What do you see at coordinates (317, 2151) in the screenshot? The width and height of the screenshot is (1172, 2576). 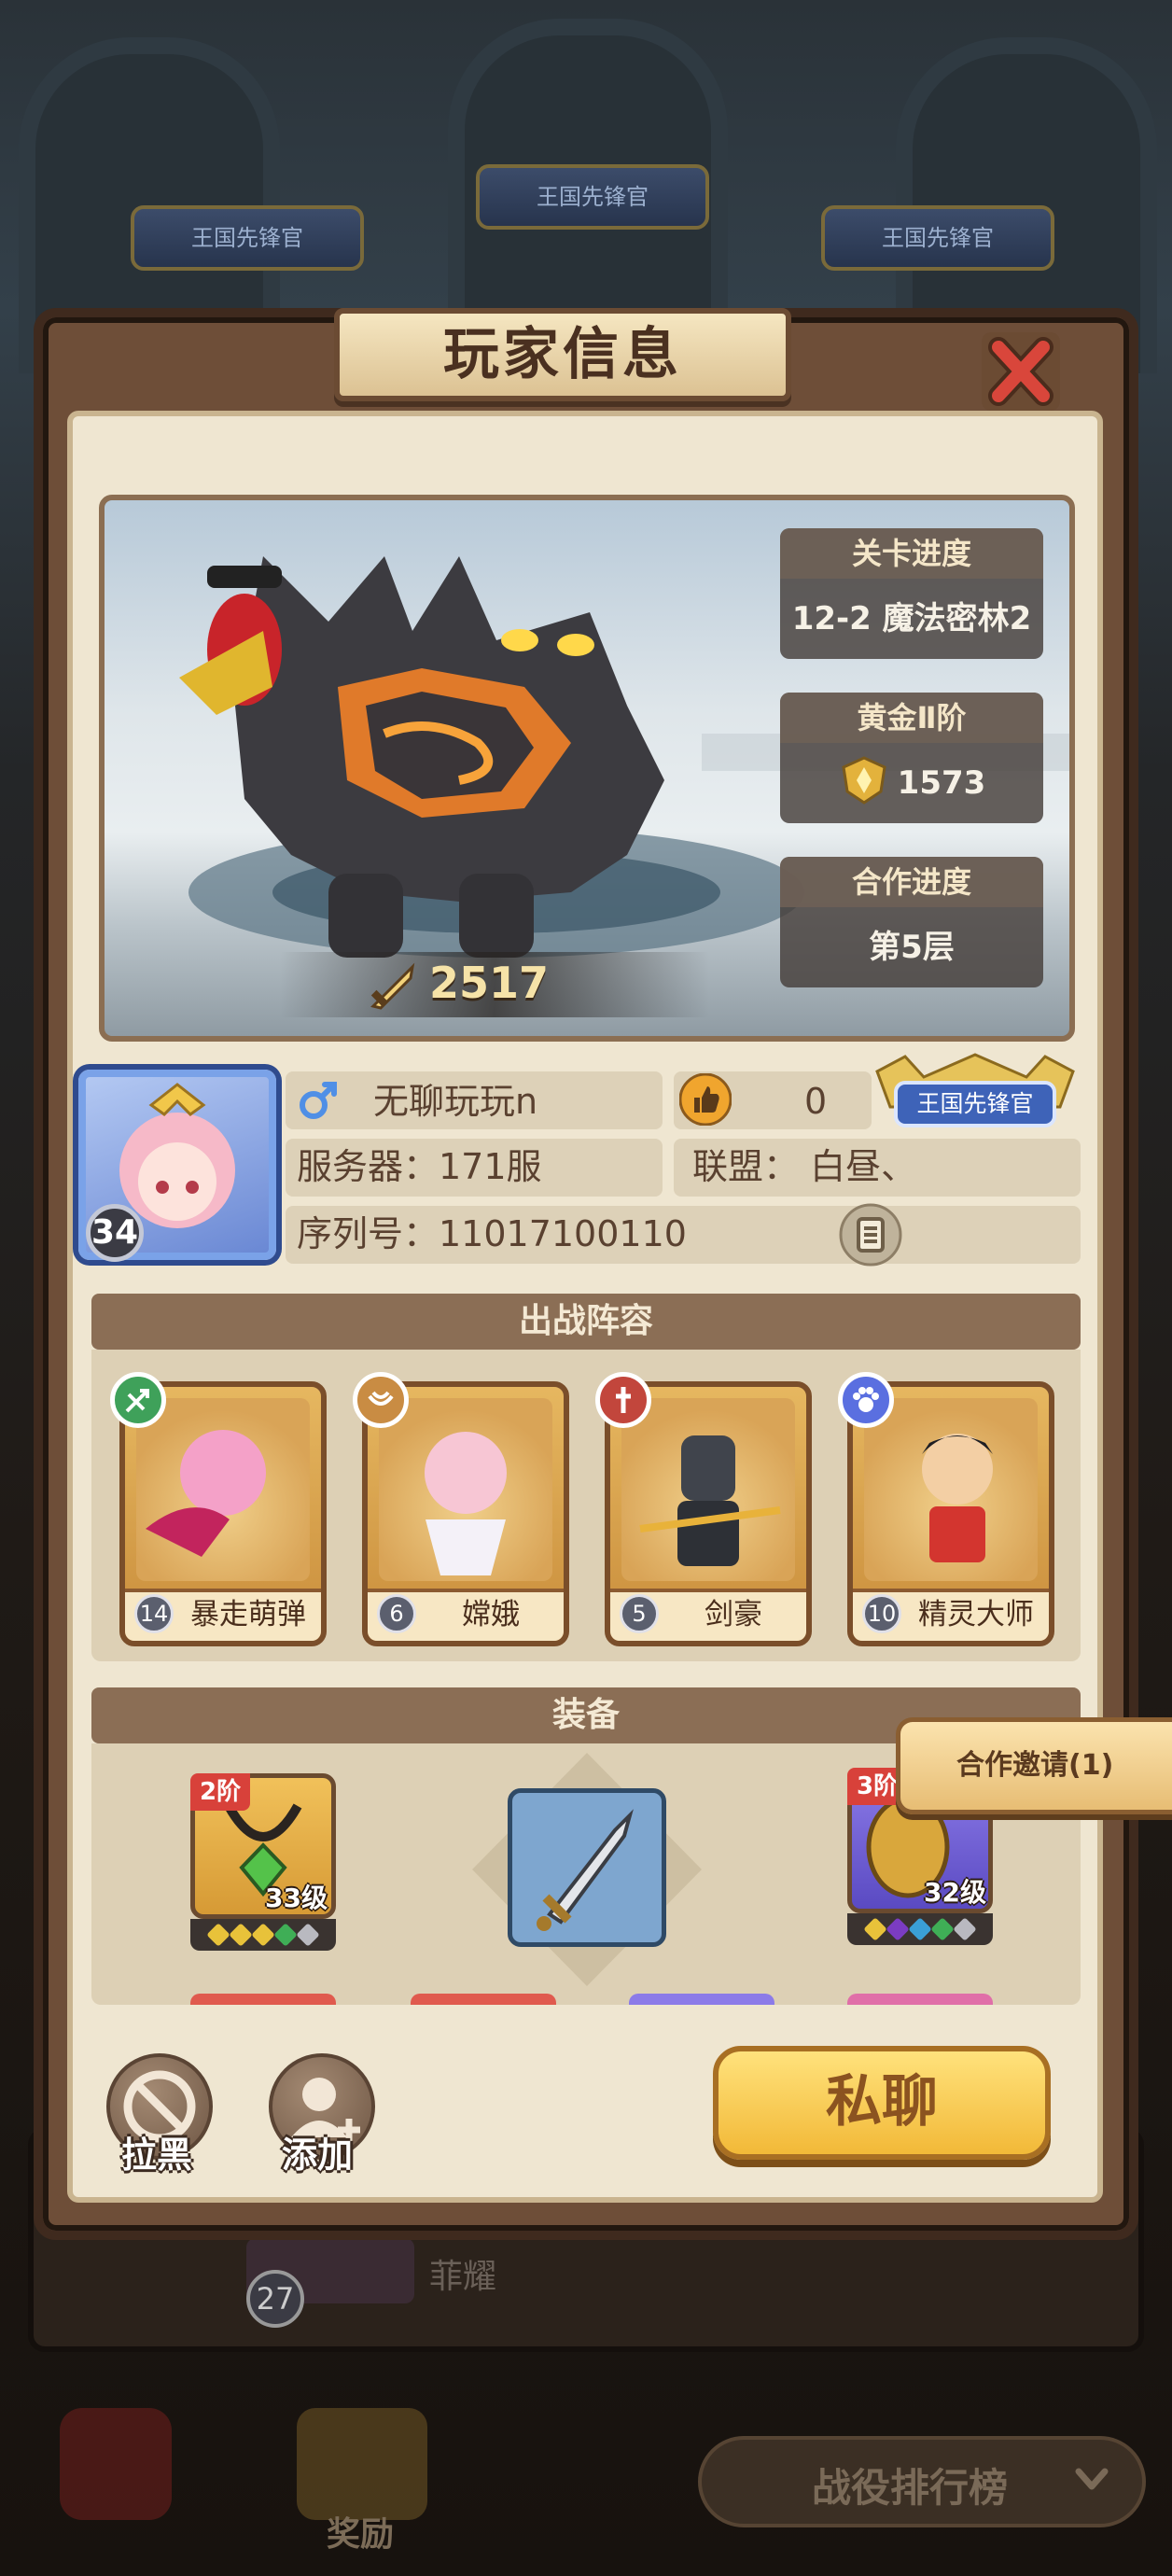 I see `add-friend-label: 添加` at bounding box center [317, 2151].